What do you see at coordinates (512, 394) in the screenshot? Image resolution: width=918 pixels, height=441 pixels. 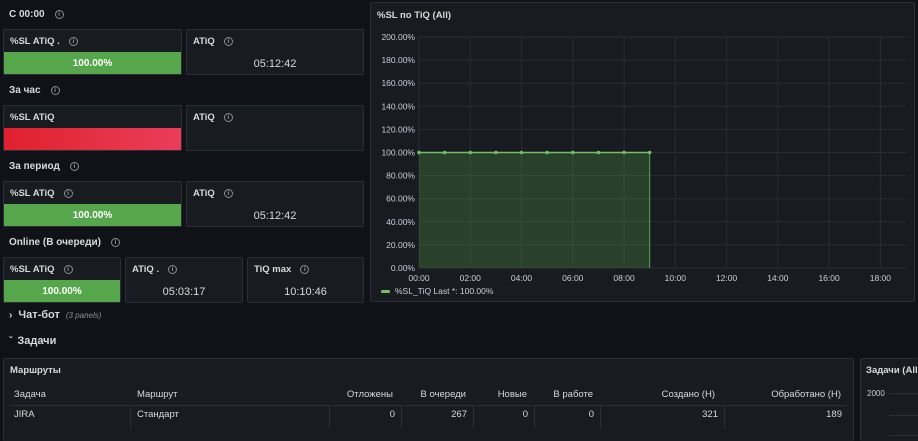 I see `col-header-new: Новые` at bounding box center [512, 394].